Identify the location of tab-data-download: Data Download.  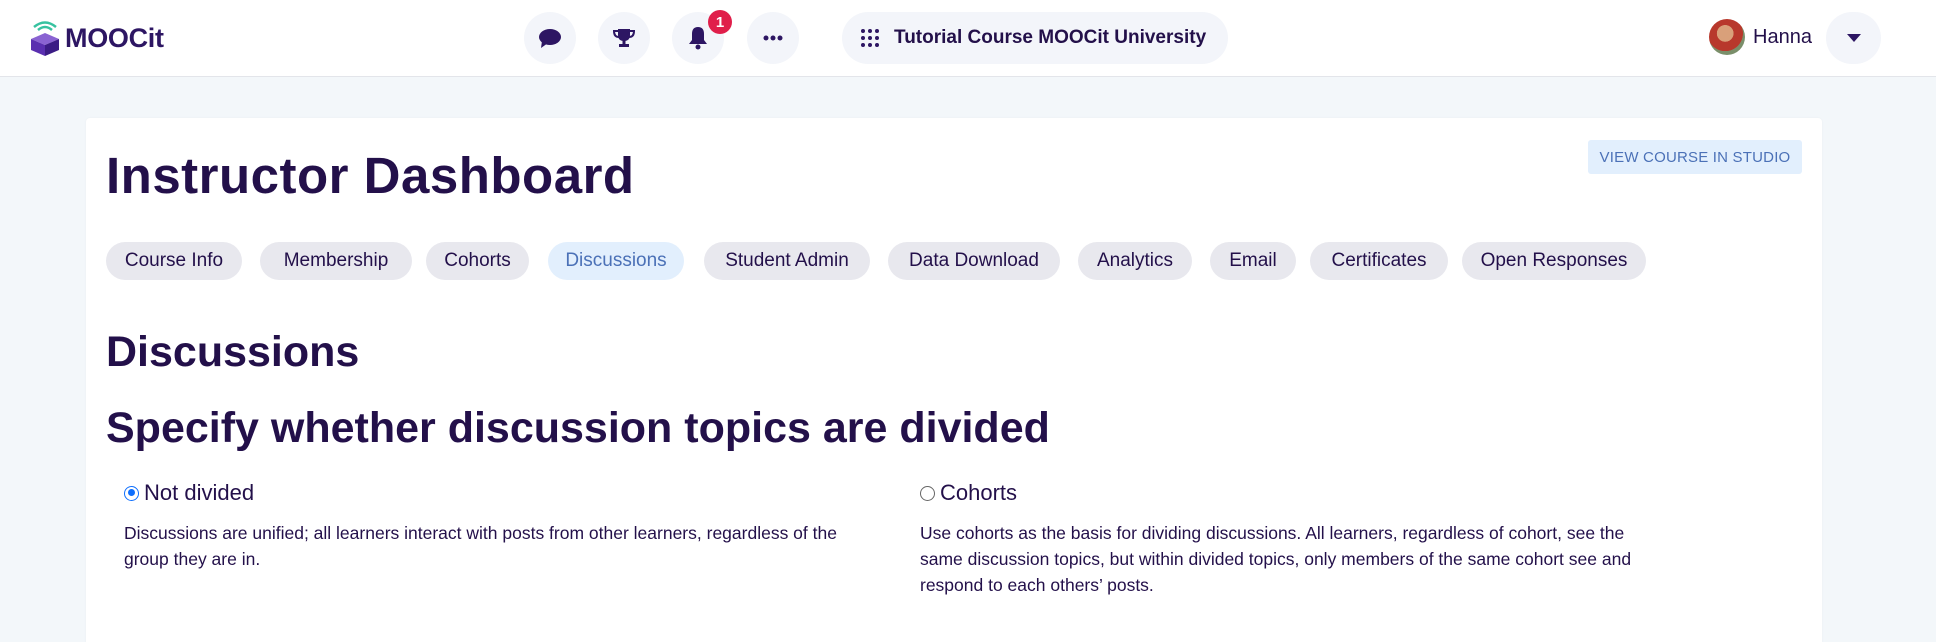
(974, 261).